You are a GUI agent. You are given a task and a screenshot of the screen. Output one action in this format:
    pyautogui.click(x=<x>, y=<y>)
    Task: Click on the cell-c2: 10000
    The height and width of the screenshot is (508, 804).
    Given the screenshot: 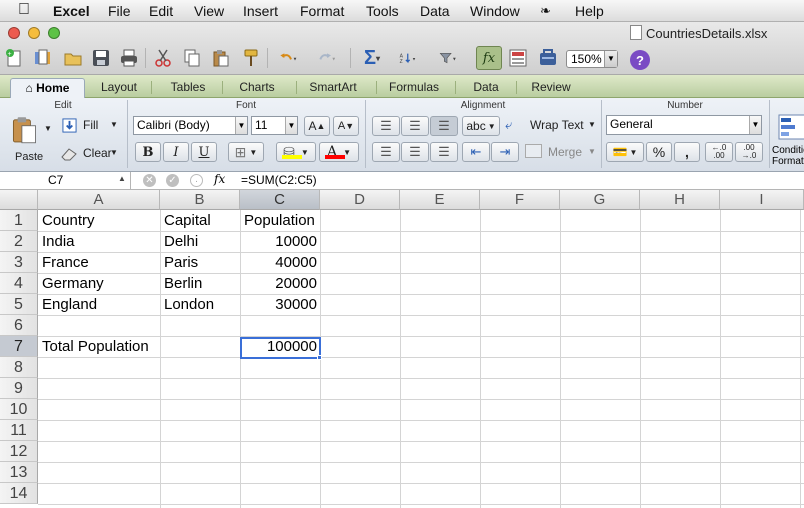 What is the action you would take?
    pyautogui.click(x=278, y=241)
    